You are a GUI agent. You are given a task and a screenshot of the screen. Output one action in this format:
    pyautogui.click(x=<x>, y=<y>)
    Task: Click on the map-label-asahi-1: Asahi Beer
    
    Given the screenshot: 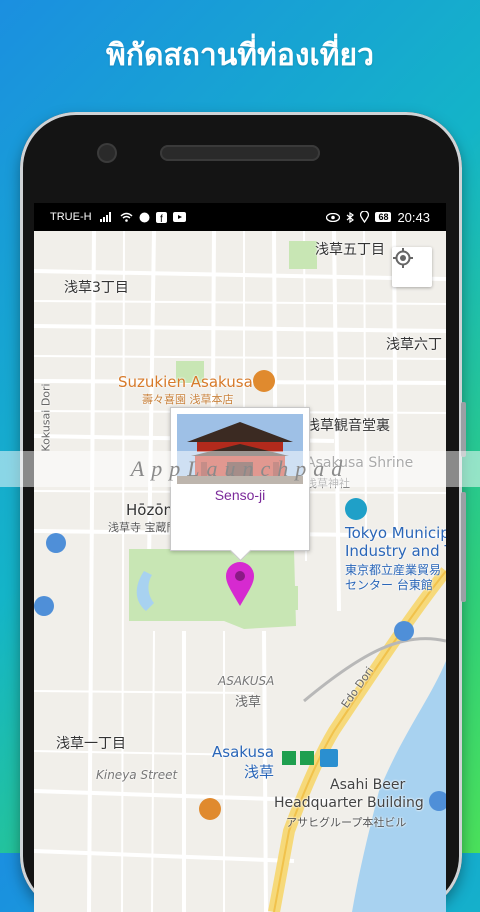 What is the action you would take?
    pyautogui.click(x=367, y=785)
    